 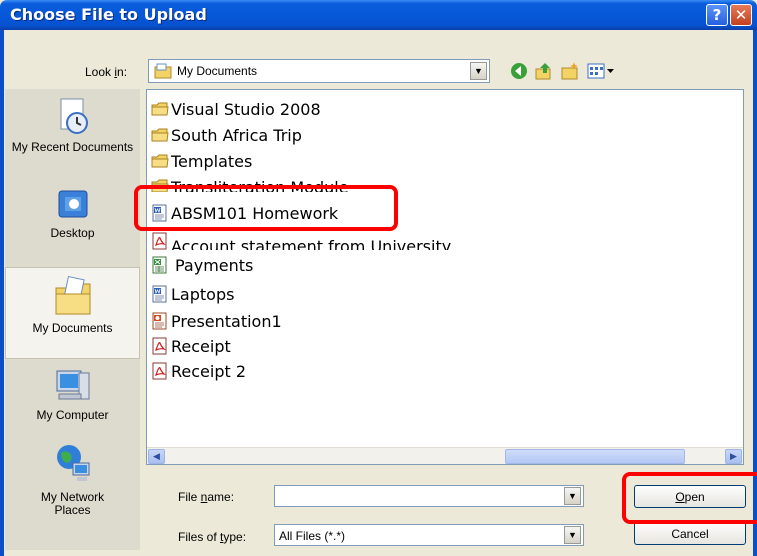 What do you see at coordinates (72, 204) in the screenshot?
I see `desktop-icon` at bounding box center [72, 204].